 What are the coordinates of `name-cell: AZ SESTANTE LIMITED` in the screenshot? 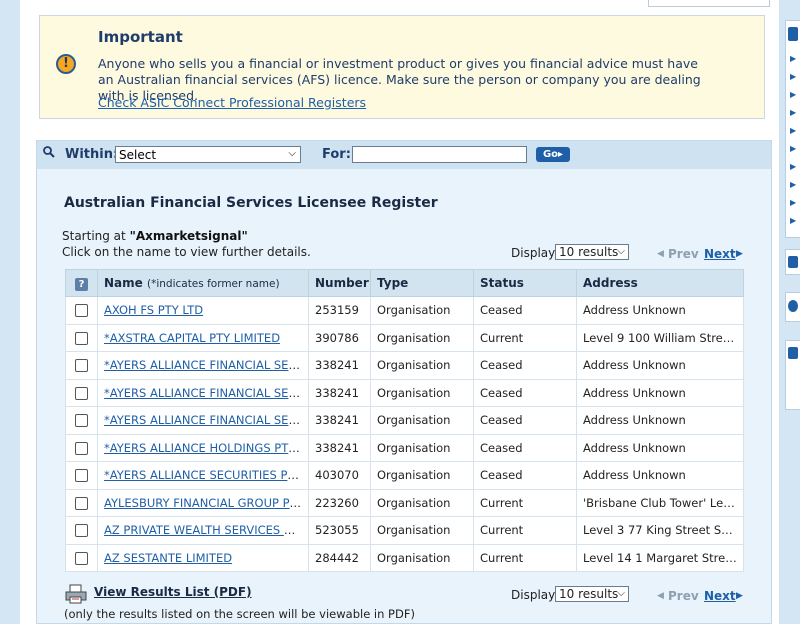 It's located at (203, 557).